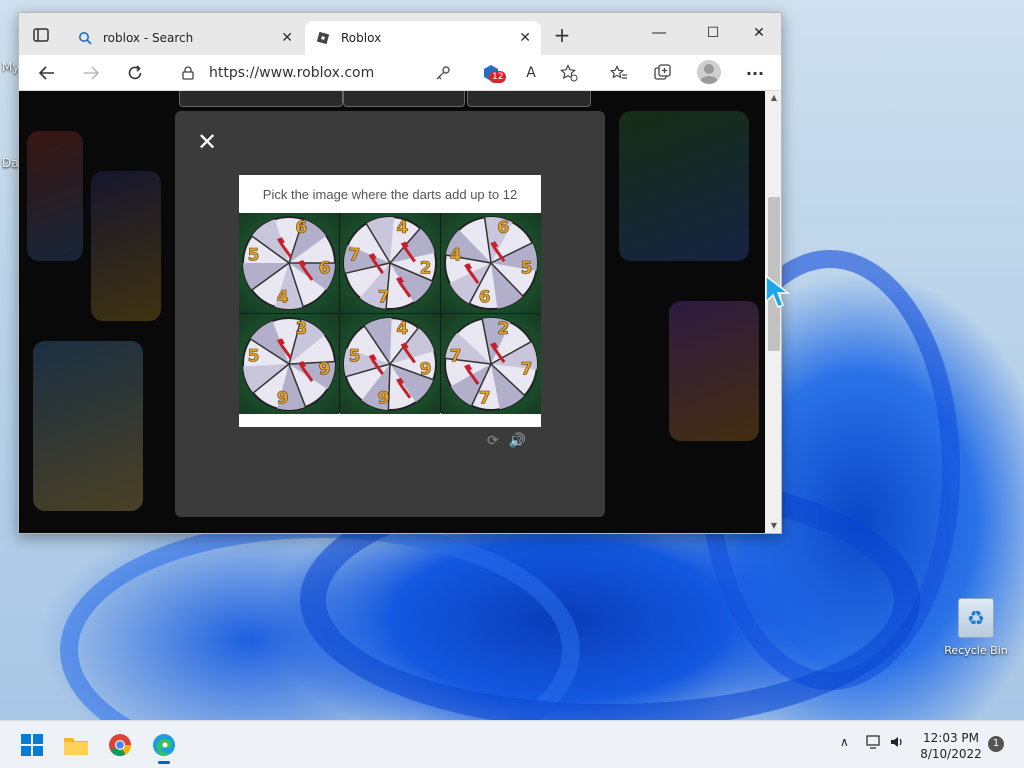 This screenshot has width=1024, height=768. I want to click on dartboard-image: 3 5 9 9, so click(289, 364).